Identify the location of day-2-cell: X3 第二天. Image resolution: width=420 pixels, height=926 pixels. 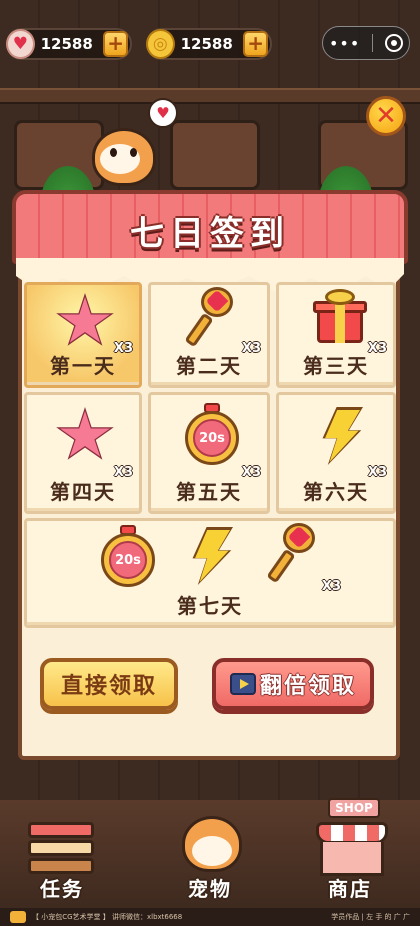
(209, 335).